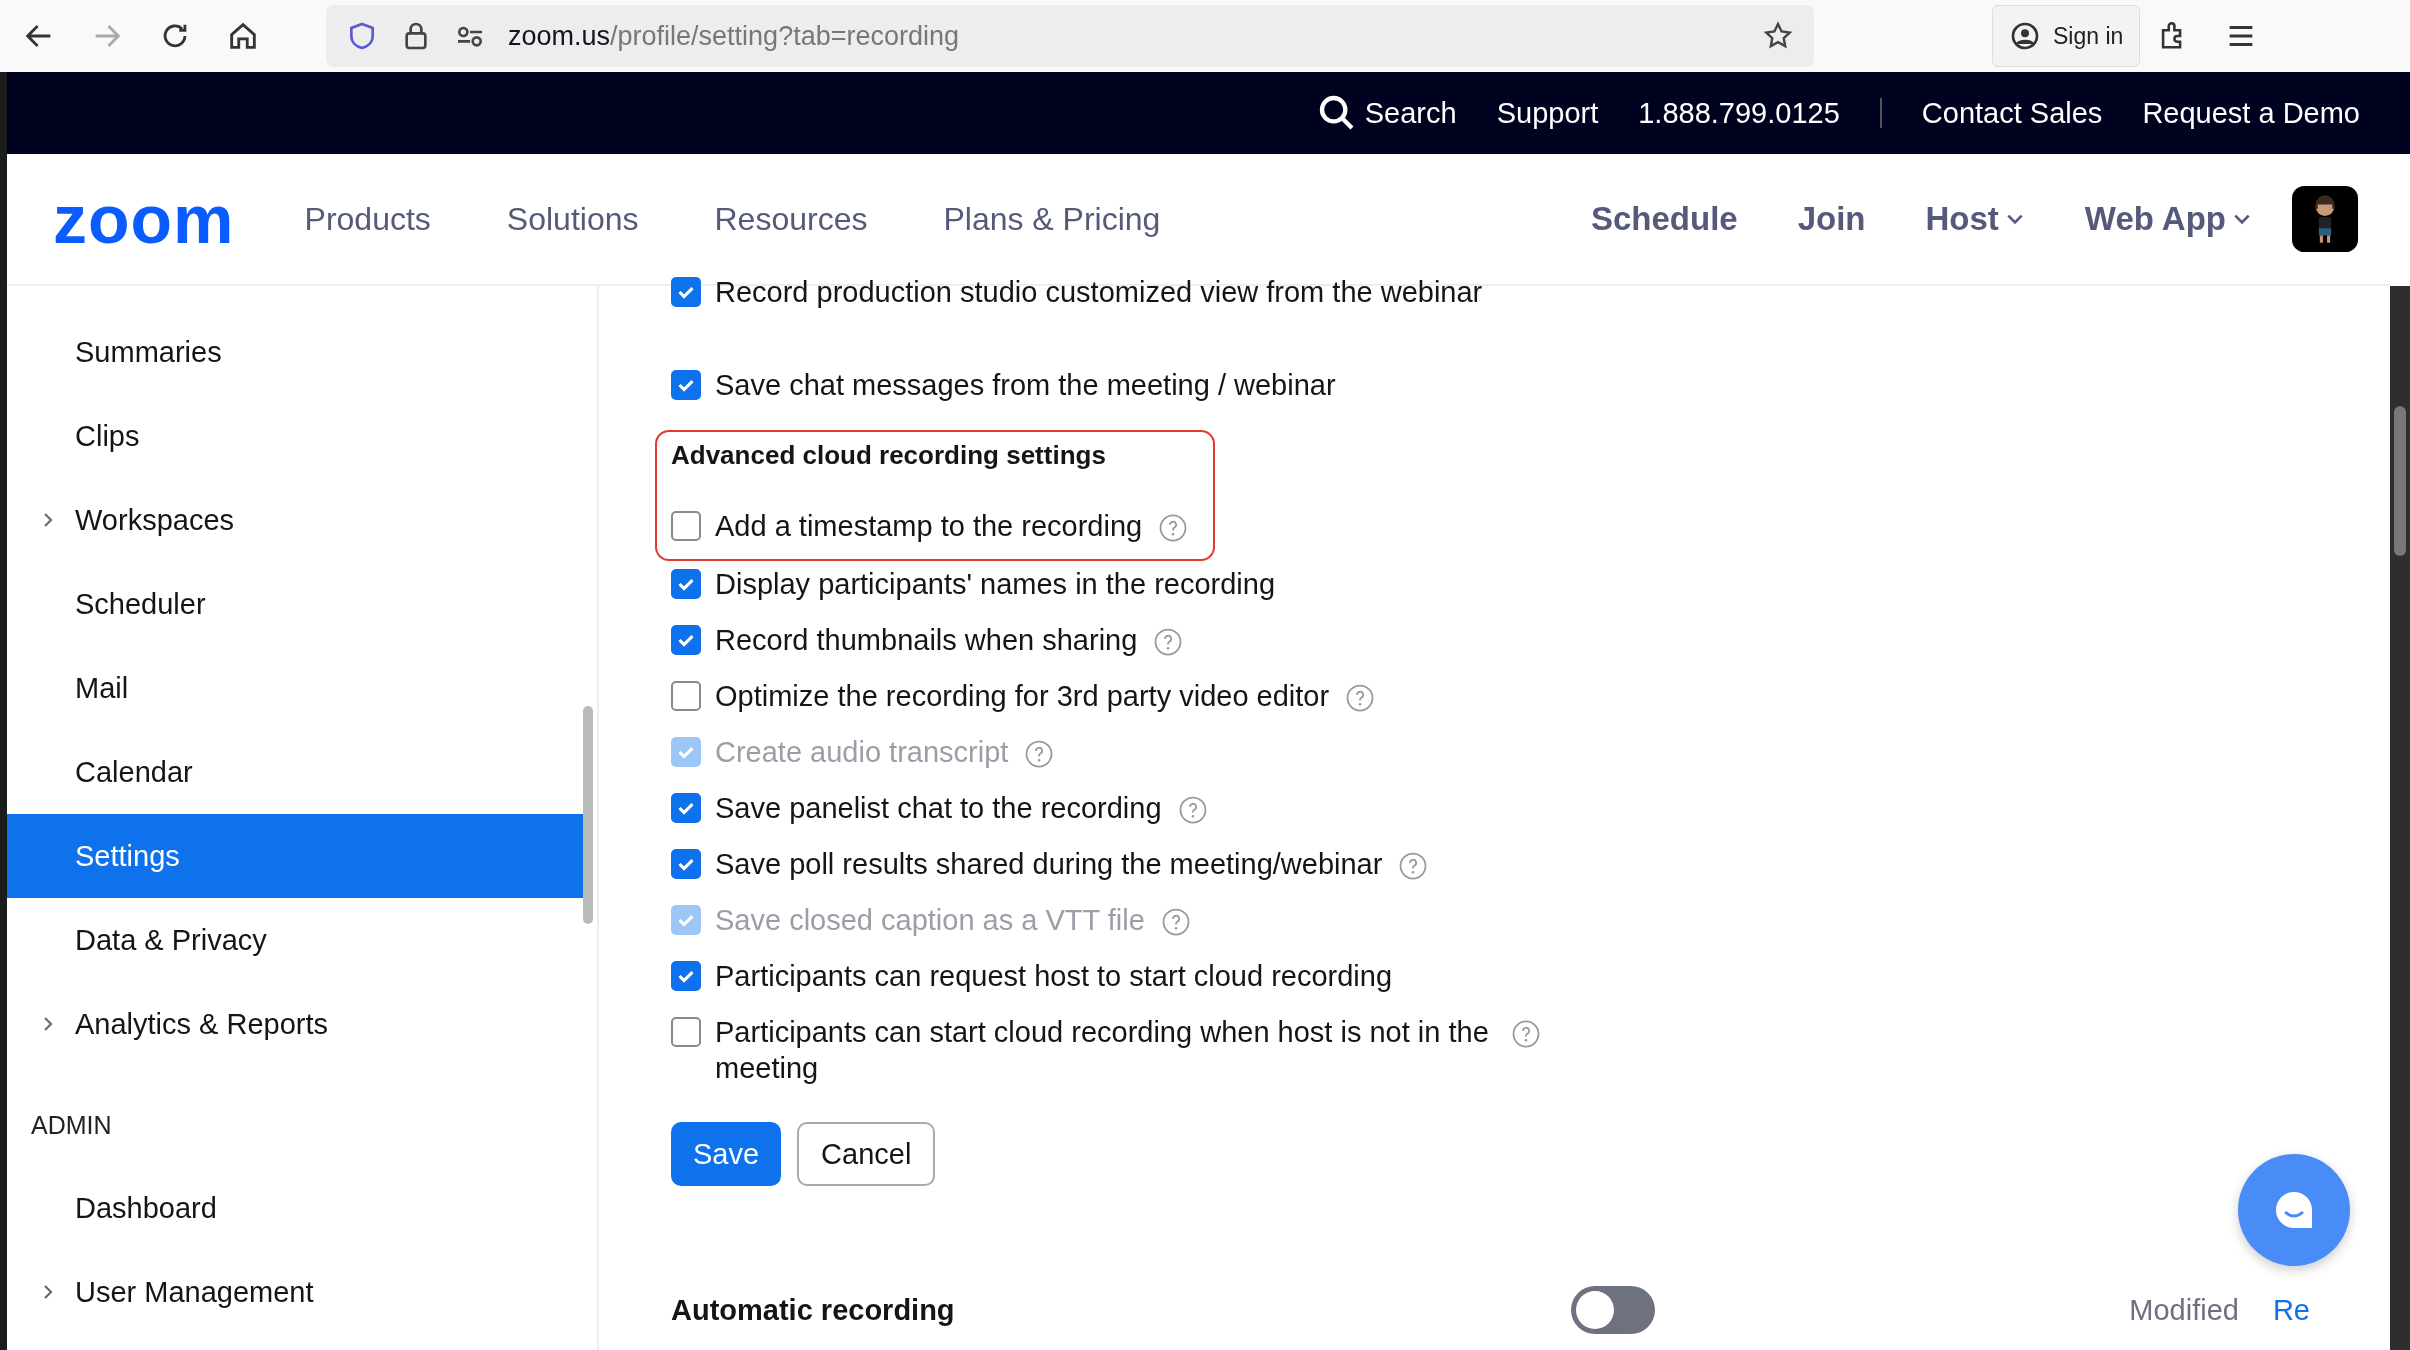 The image size is (2410, 1350). What do you see at coordinates (1547, 113) in the screenshot?
I see `top-link: Support` at bounding box center [1547, 113].